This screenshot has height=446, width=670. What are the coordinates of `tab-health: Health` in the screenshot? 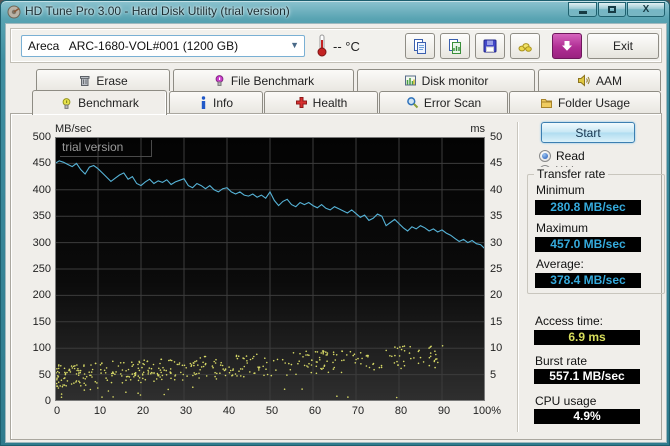 It's located at (321, 102).